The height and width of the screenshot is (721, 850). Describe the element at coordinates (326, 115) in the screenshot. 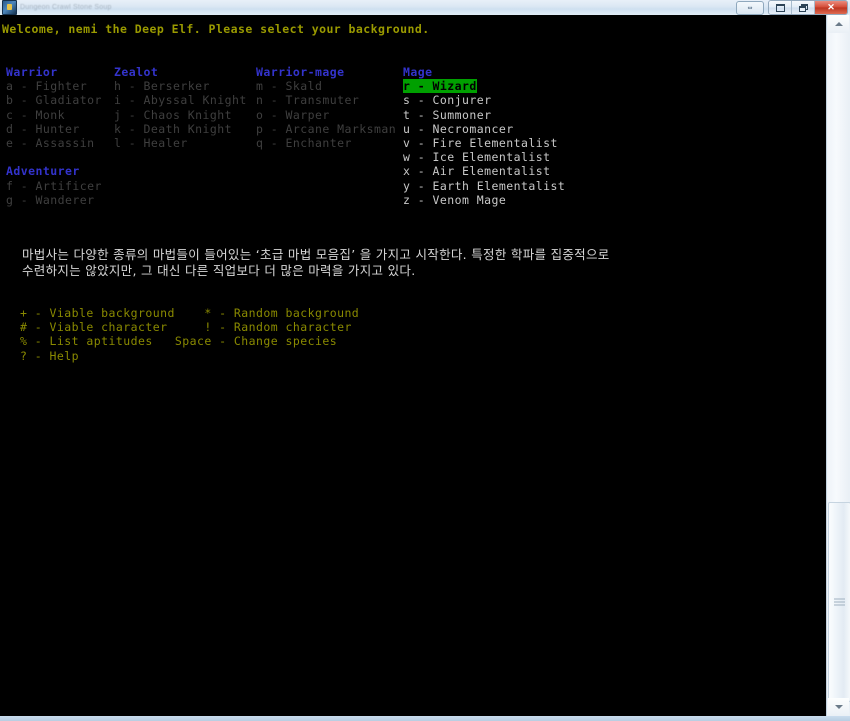

I see `background-option-warper: o - Warper` at that location.